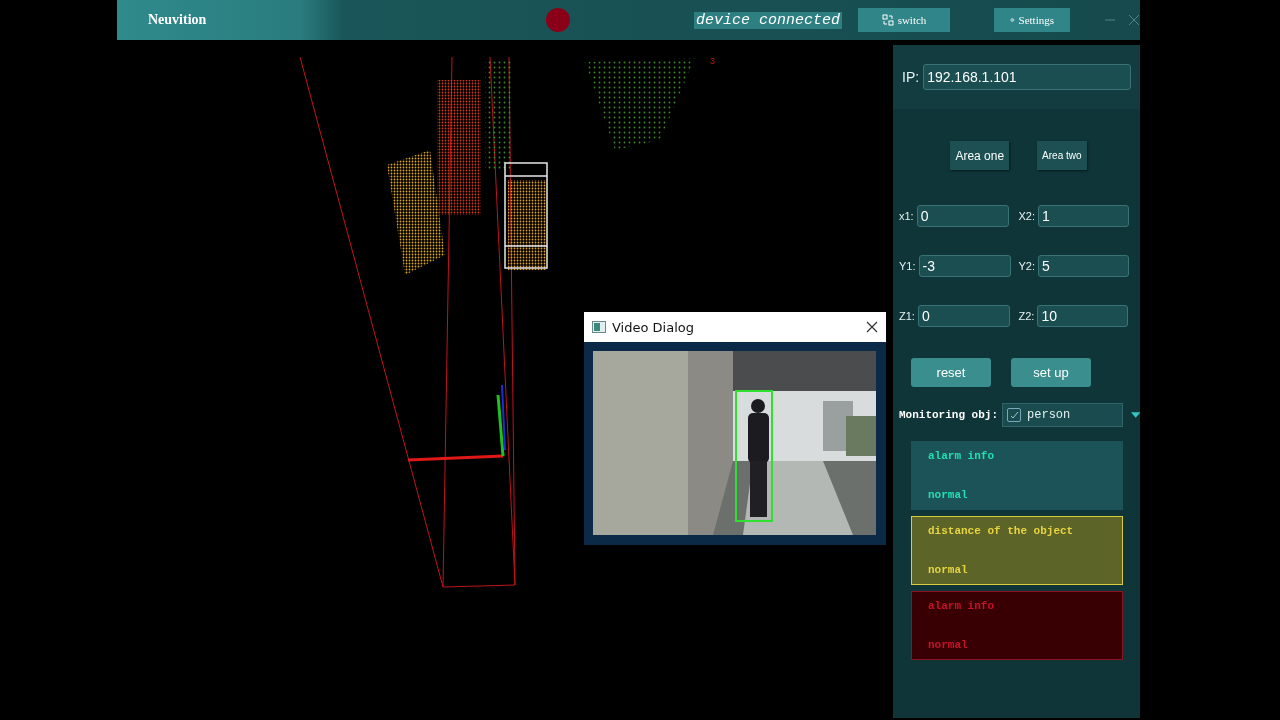 The image size is (1280, 720). What do you see at coordinates (980, 155) in the screenshot?
I see `area-button: Area one` at bounding box center [980, 155].